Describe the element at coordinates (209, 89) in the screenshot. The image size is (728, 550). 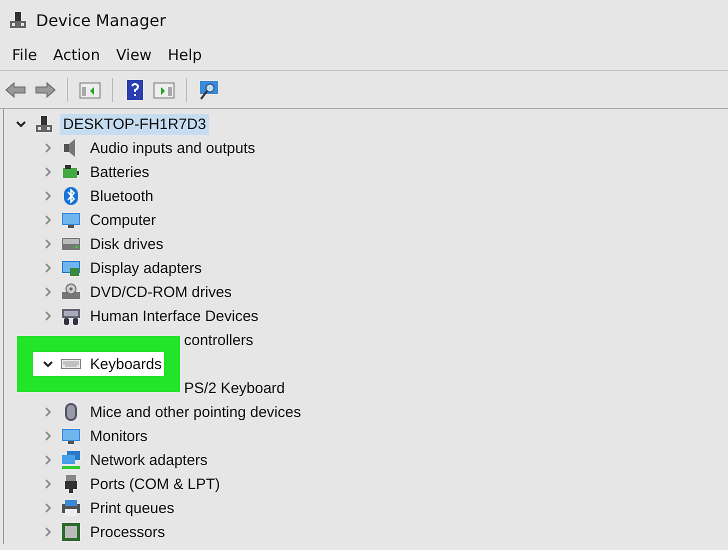
I see `scan-monitor-icon` at that location.